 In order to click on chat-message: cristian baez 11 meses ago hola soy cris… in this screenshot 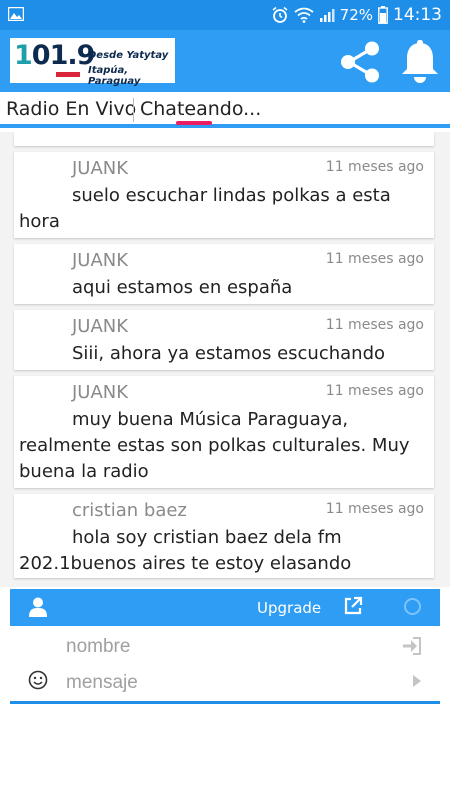, I will do `click(224, 536)`.